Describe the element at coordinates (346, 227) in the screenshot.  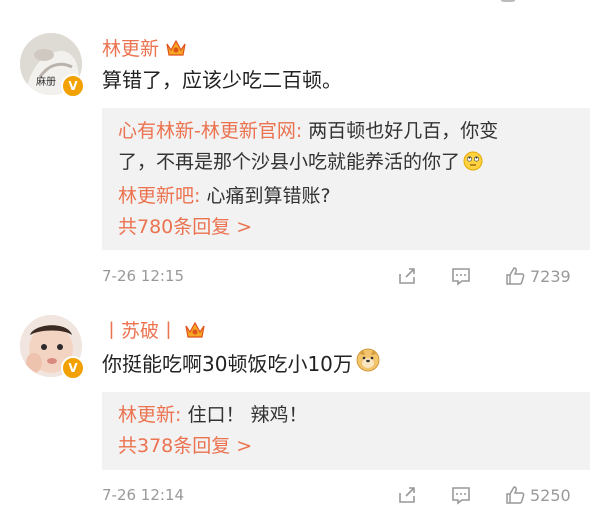
I see `more-replies-link: 共780条回复 >` at that location.